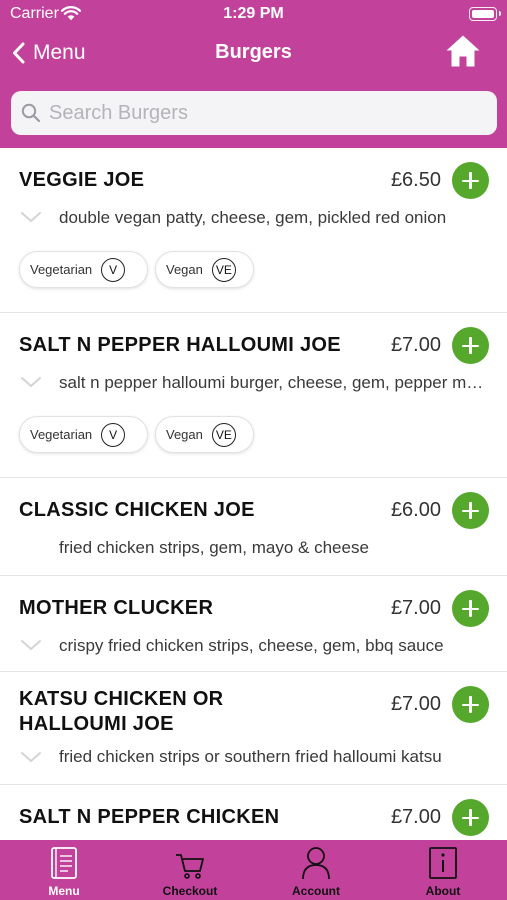  I want to click on battery-icon, so click(485, 14).